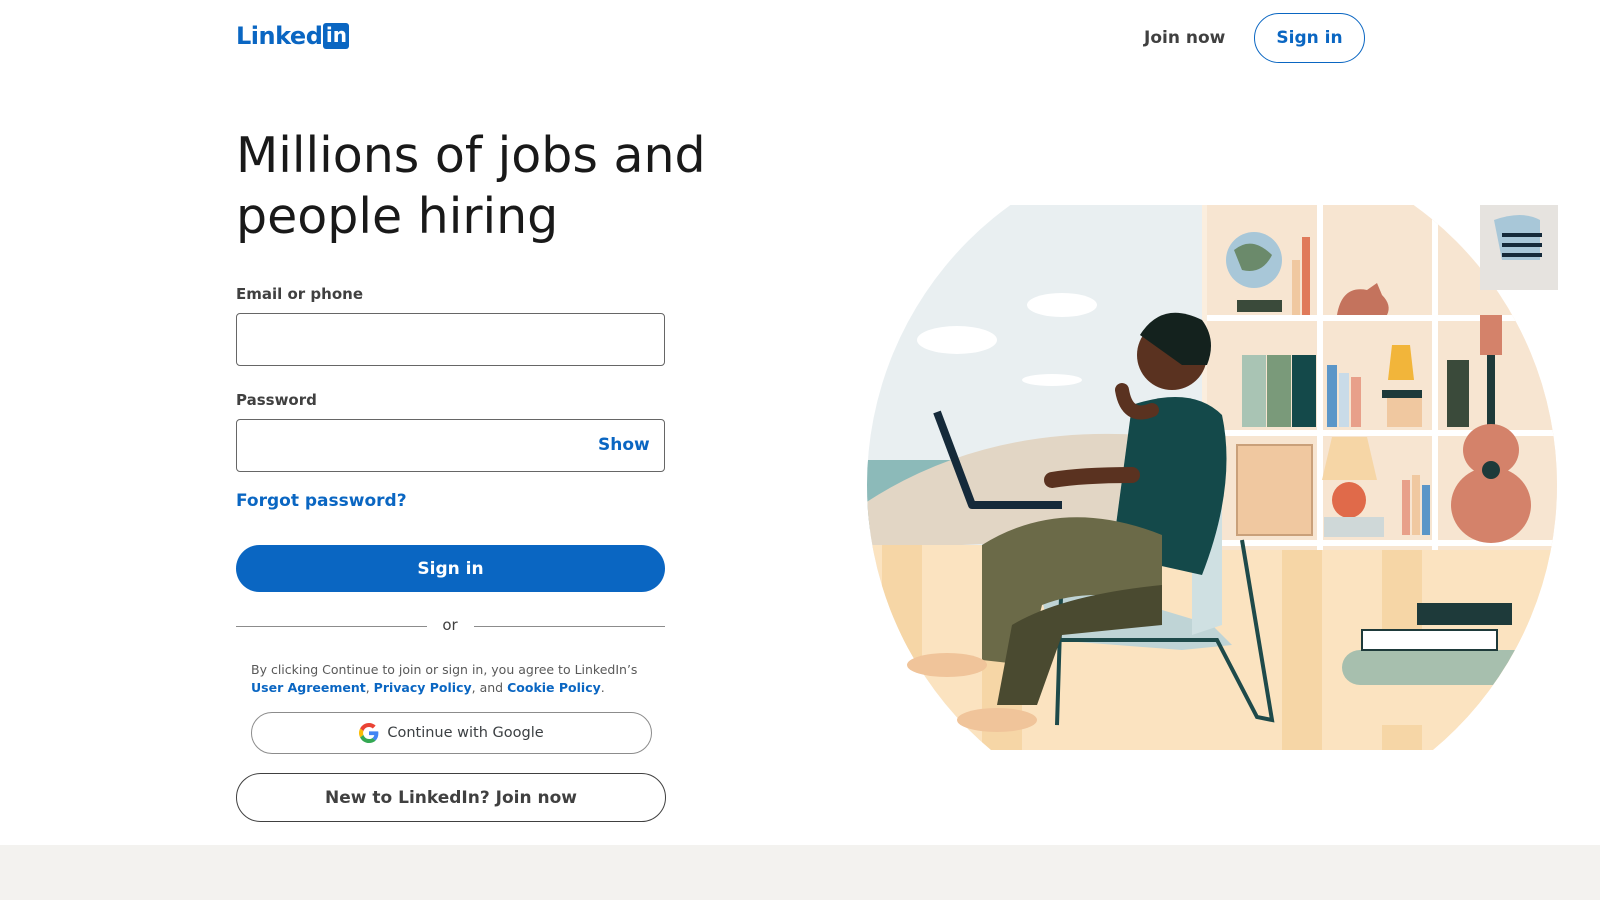 Image resolution: width=1600 pixels, height=900 pixels. What do you see at coordinates (800, 872) in the screenshot?
I see `footer-band` at bounding box center [800, 872].